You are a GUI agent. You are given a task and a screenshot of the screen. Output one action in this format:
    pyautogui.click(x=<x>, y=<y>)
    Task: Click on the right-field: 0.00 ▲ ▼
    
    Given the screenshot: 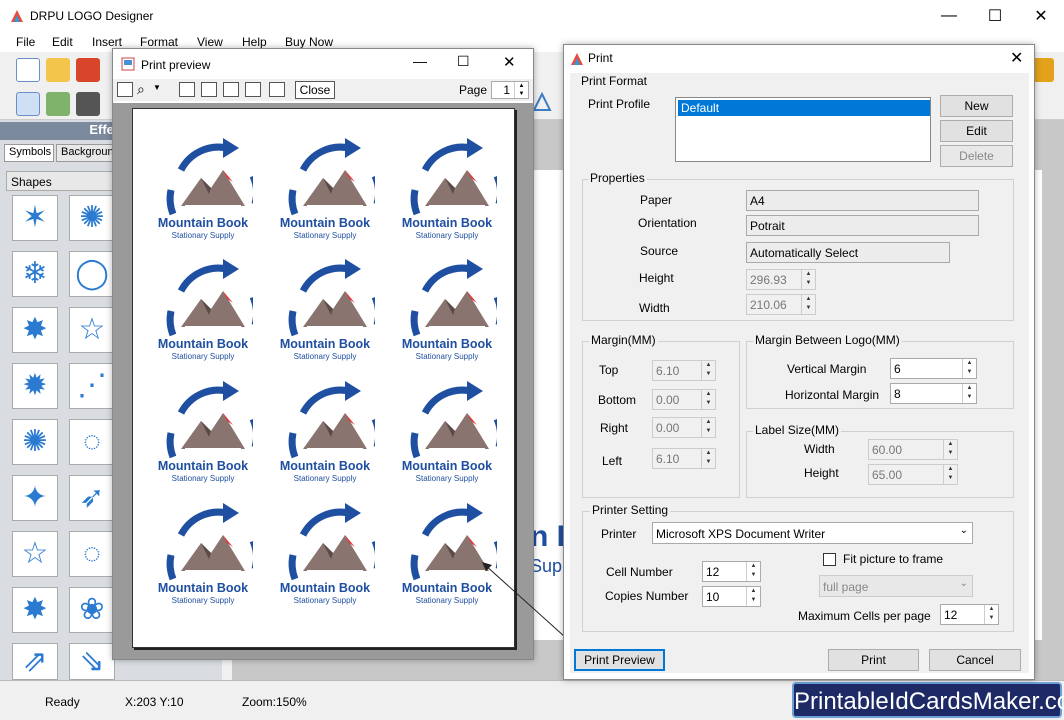 What is the action you would take?
    pyautogui.click(x=684, y=427)
    